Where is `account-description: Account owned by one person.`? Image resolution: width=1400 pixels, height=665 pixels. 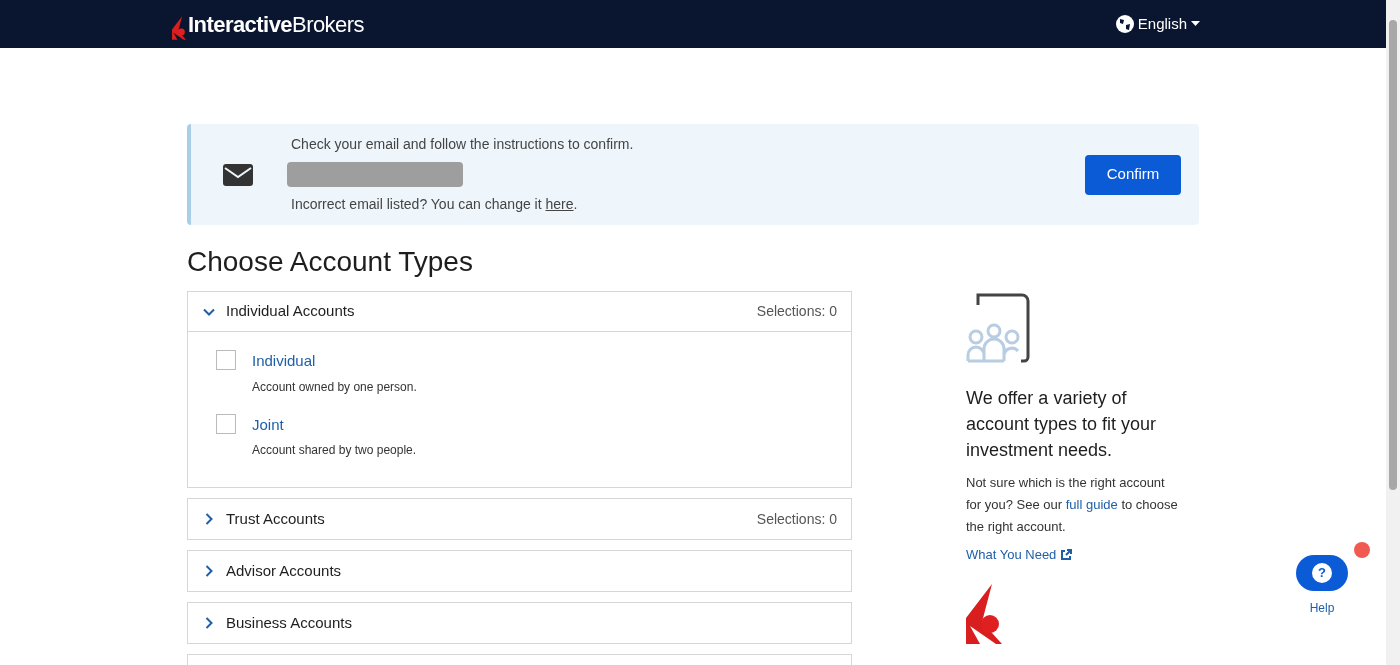
account-description: Account owned by one person. is located at coordinates (334, 387).